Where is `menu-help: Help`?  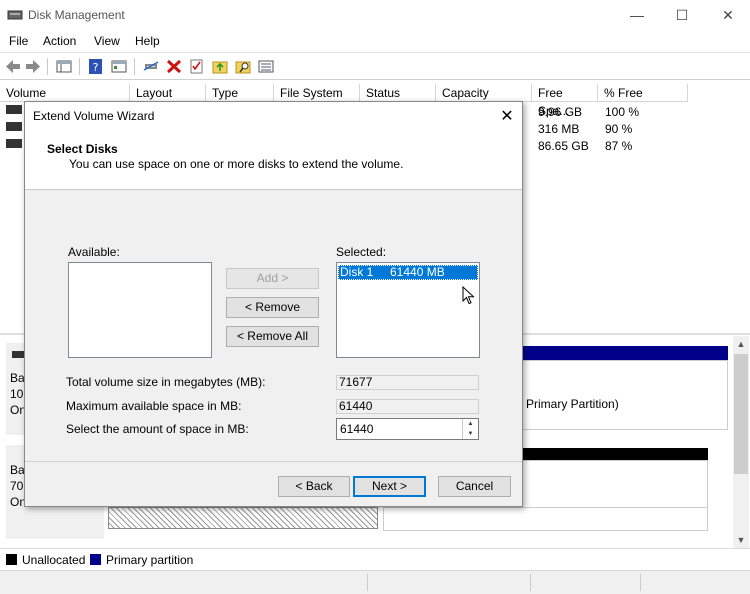 menu-help: Help is located at coordinates (147, 41).